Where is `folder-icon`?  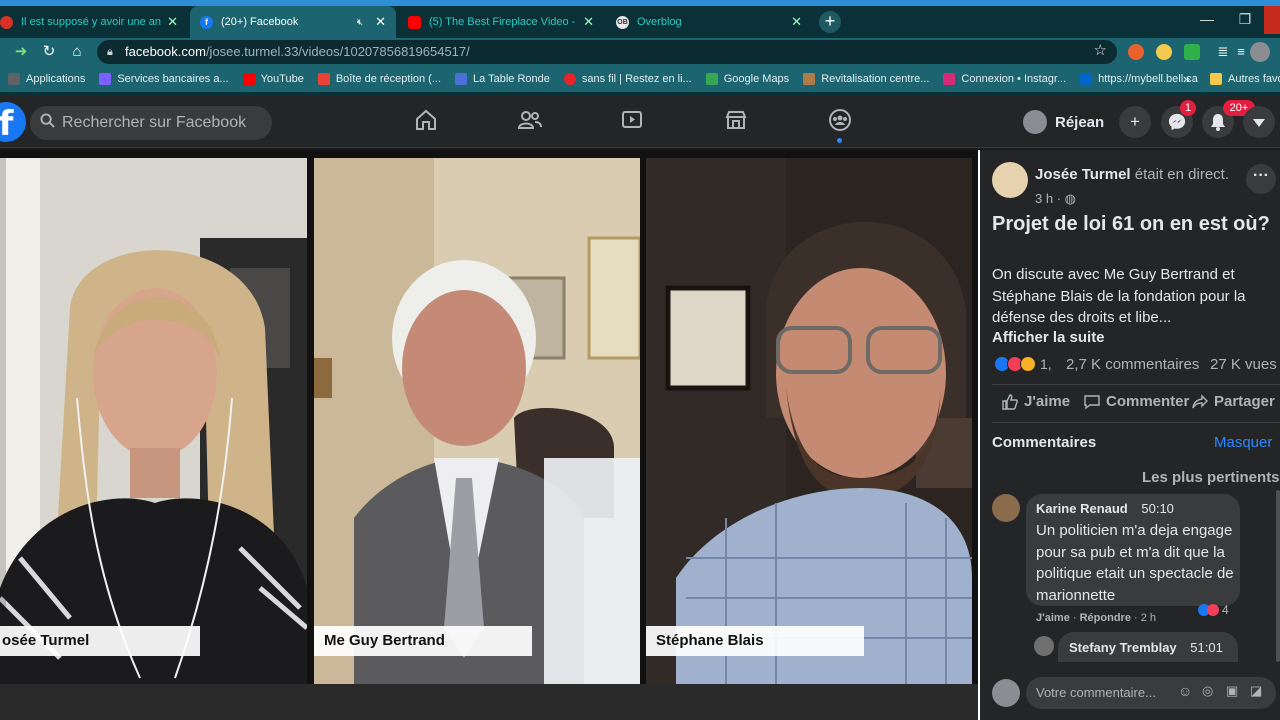 folder-icon is located at coordinates (1216, 79).